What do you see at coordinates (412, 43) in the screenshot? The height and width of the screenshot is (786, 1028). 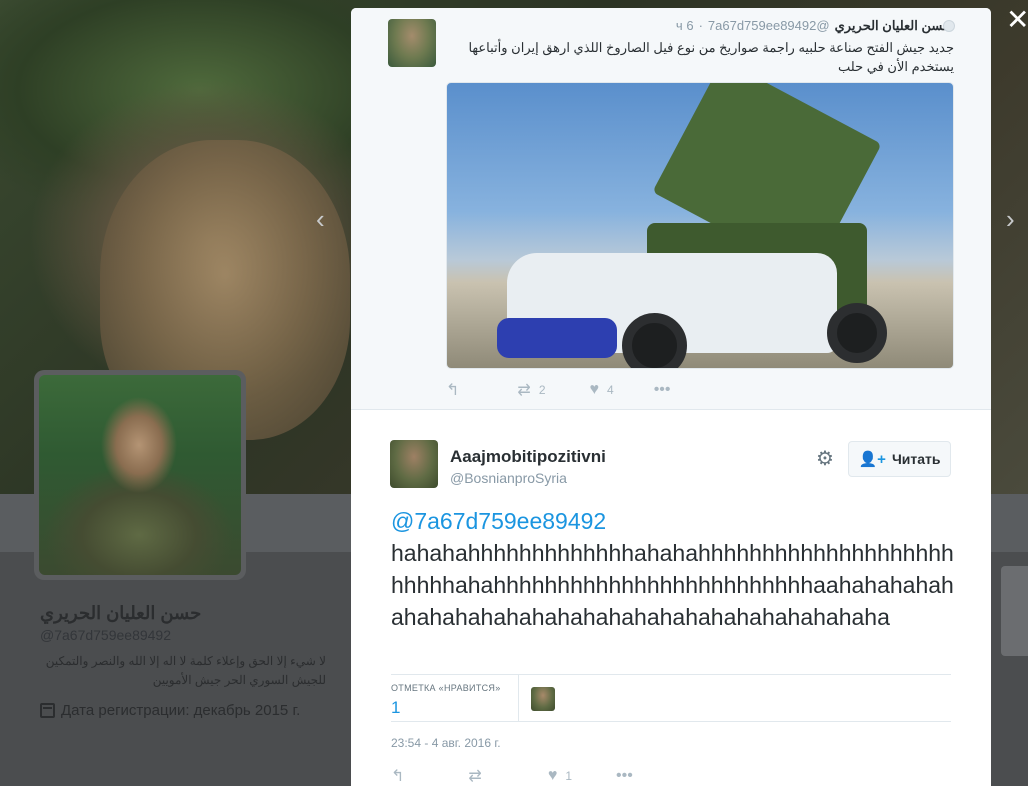 I see `ancestor-avatar` at bounding box center [412, 43].